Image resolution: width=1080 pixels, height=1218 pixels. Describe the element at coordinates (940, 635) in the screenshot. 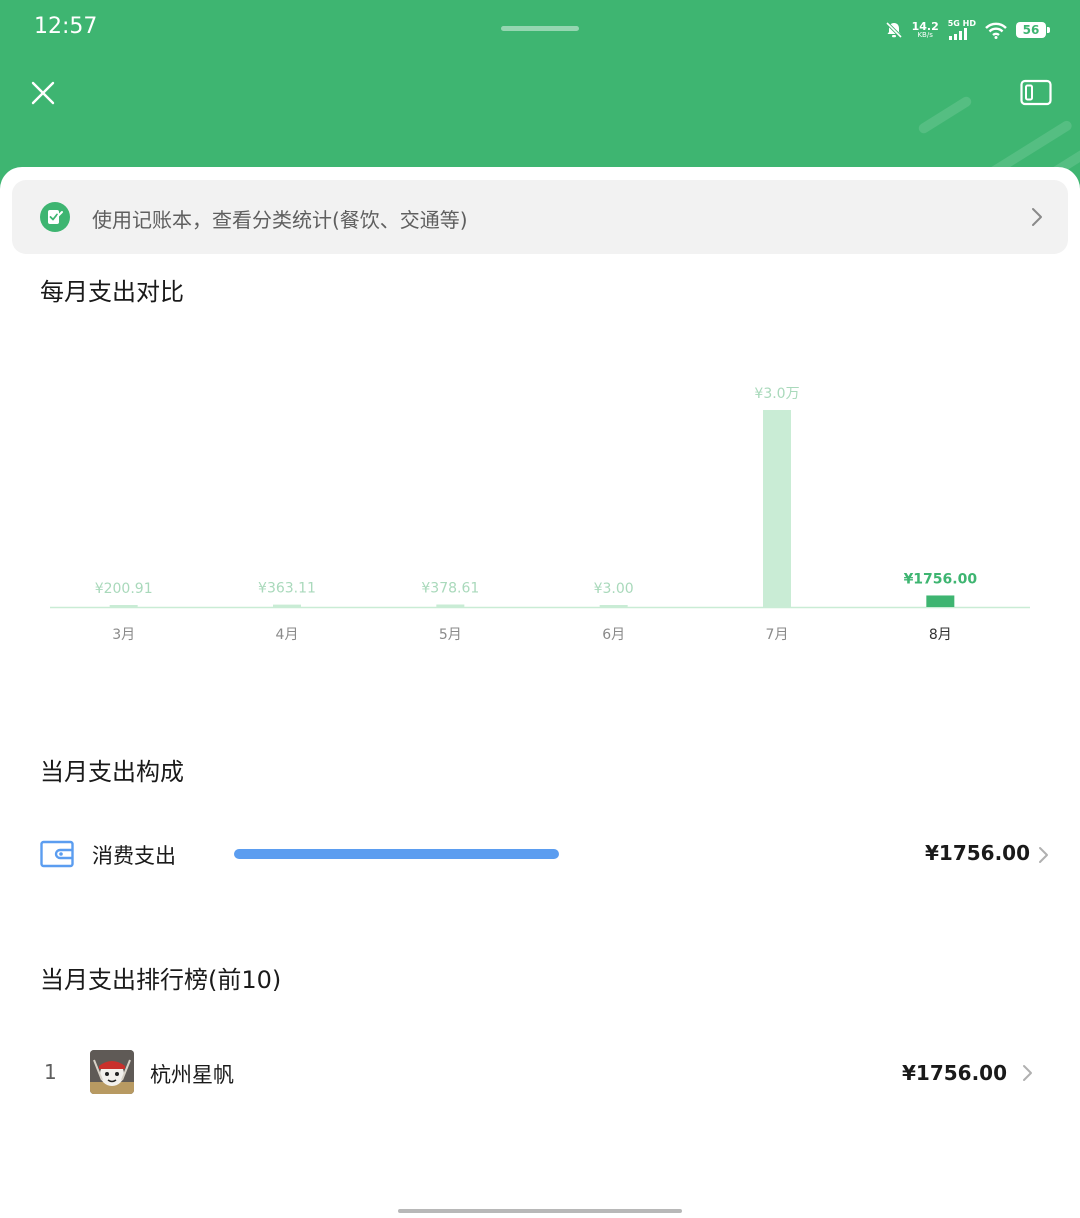

I see `chart-x-tick-label: 8月` at that location.